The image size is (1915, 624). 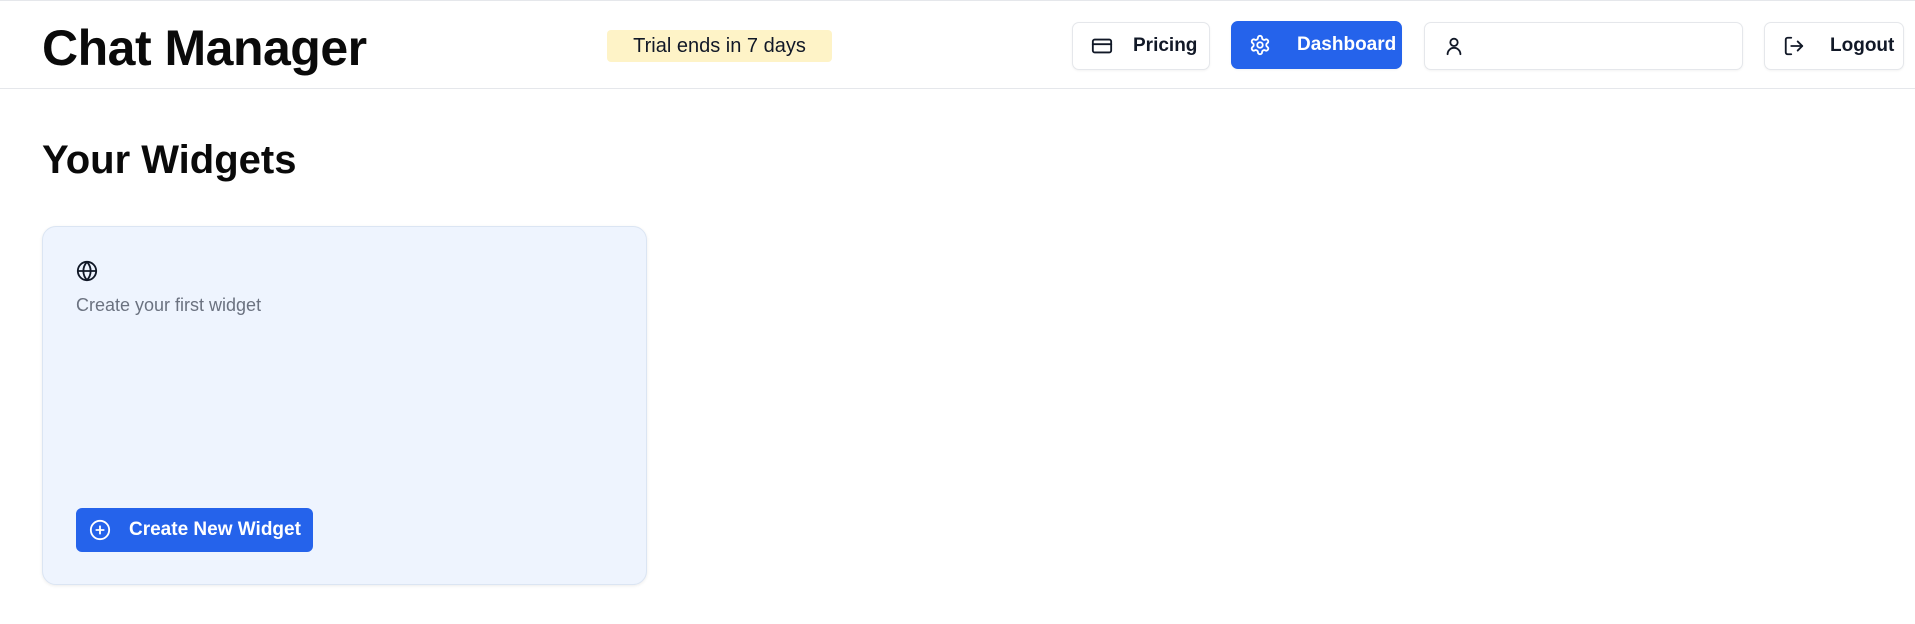 I want to click on pricing-button: Pricing, so click(x=1141, y=46).